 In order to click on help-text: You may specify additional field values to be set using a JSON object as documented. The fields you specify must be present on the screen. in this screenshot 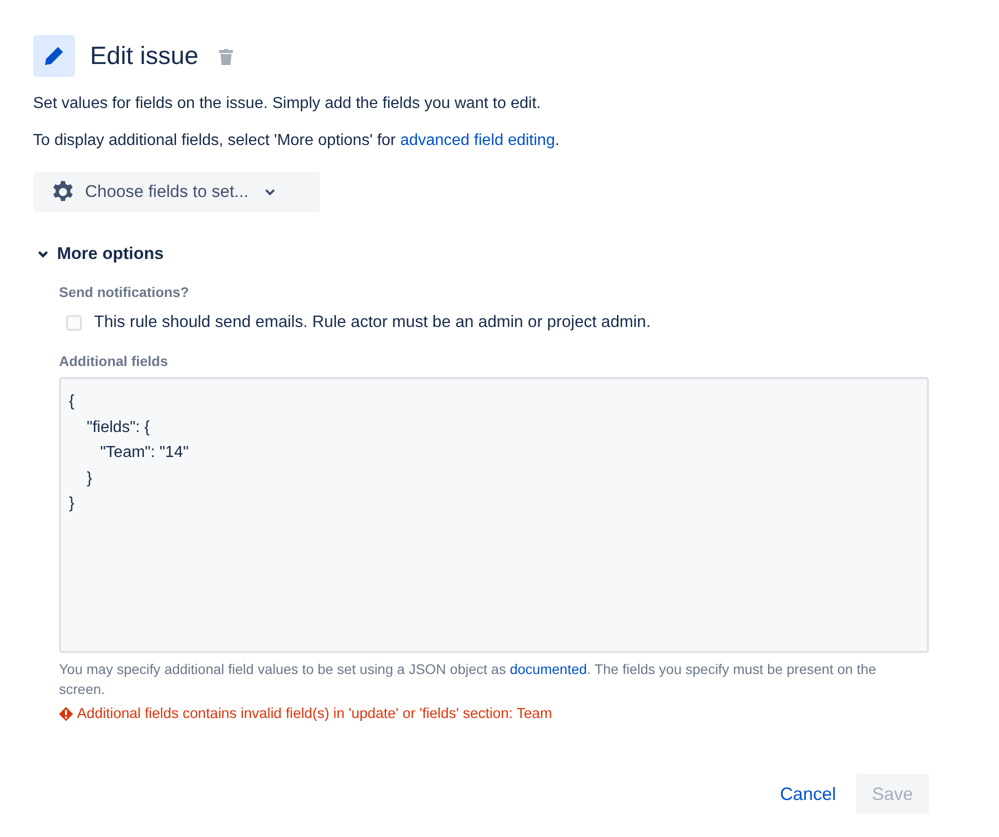, I will do `click(468, 679)`.